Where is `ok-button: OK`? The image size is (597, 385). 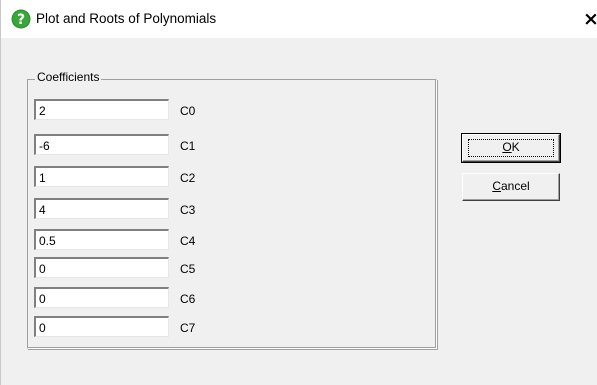 ok-button: OK is located at coordinates (511, 148).